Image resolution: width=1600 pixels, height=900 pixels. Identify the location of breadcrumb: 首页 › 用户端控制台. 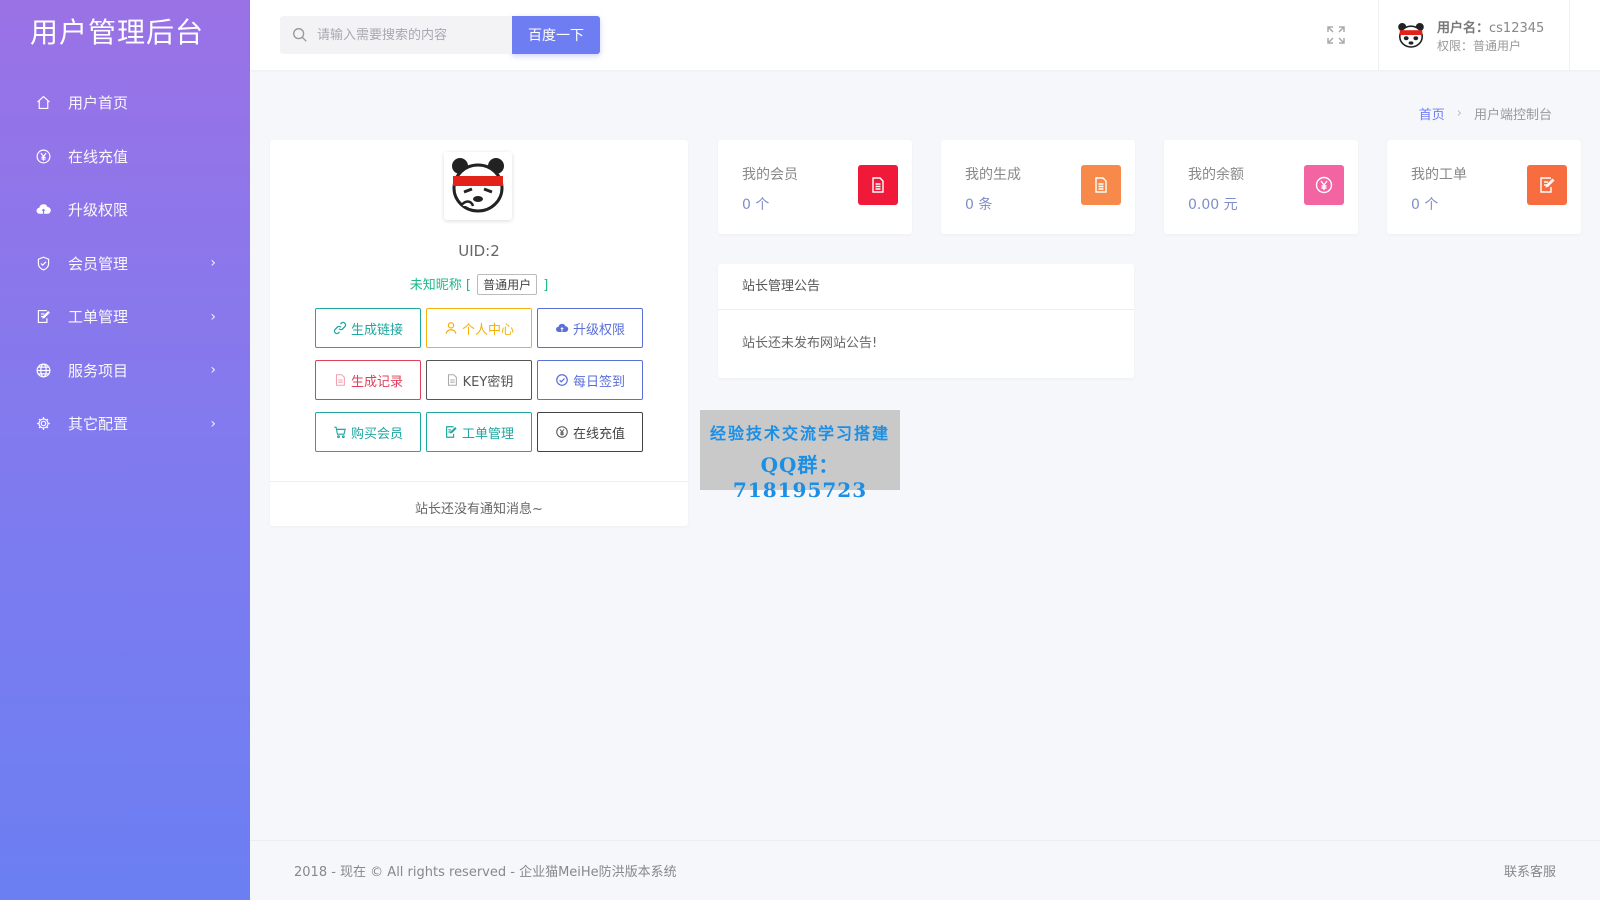
(1485, 113).